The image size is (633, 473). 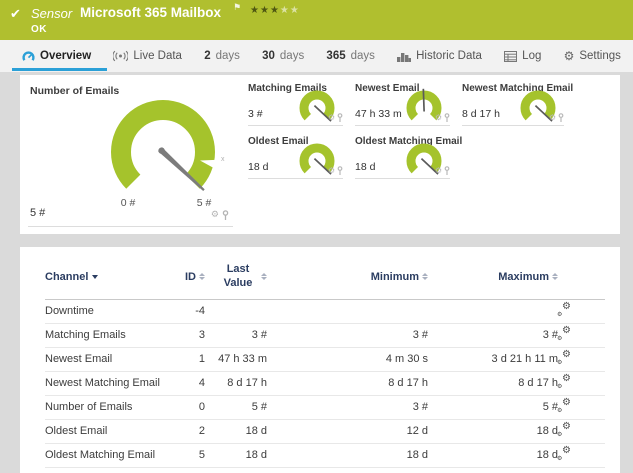 I want to click on column-header-channel: Channel, so click(x=105, y=277).